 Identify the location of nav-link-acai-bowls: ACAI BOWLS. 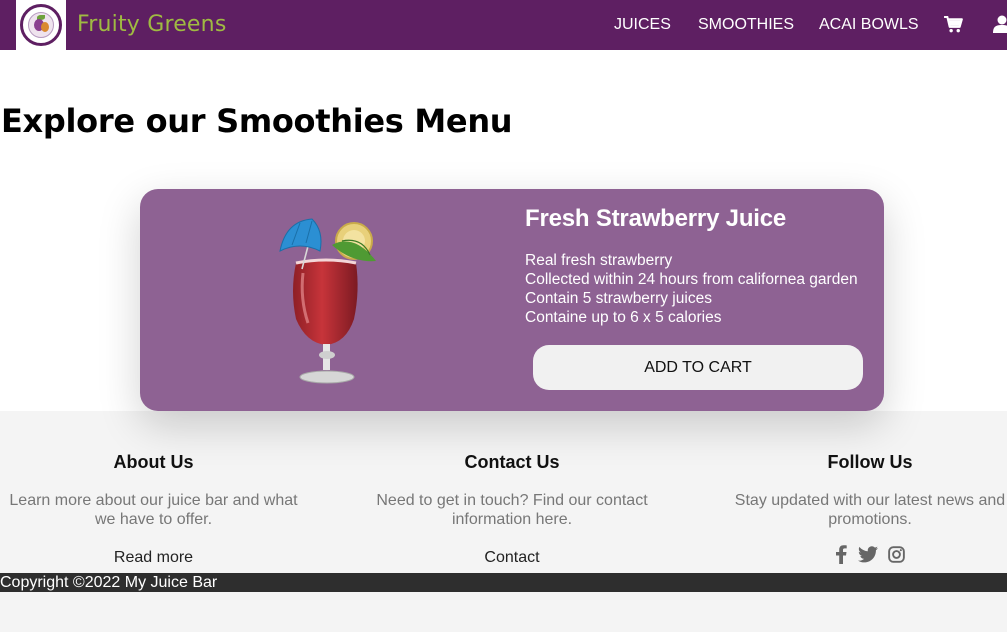
(869, 25).